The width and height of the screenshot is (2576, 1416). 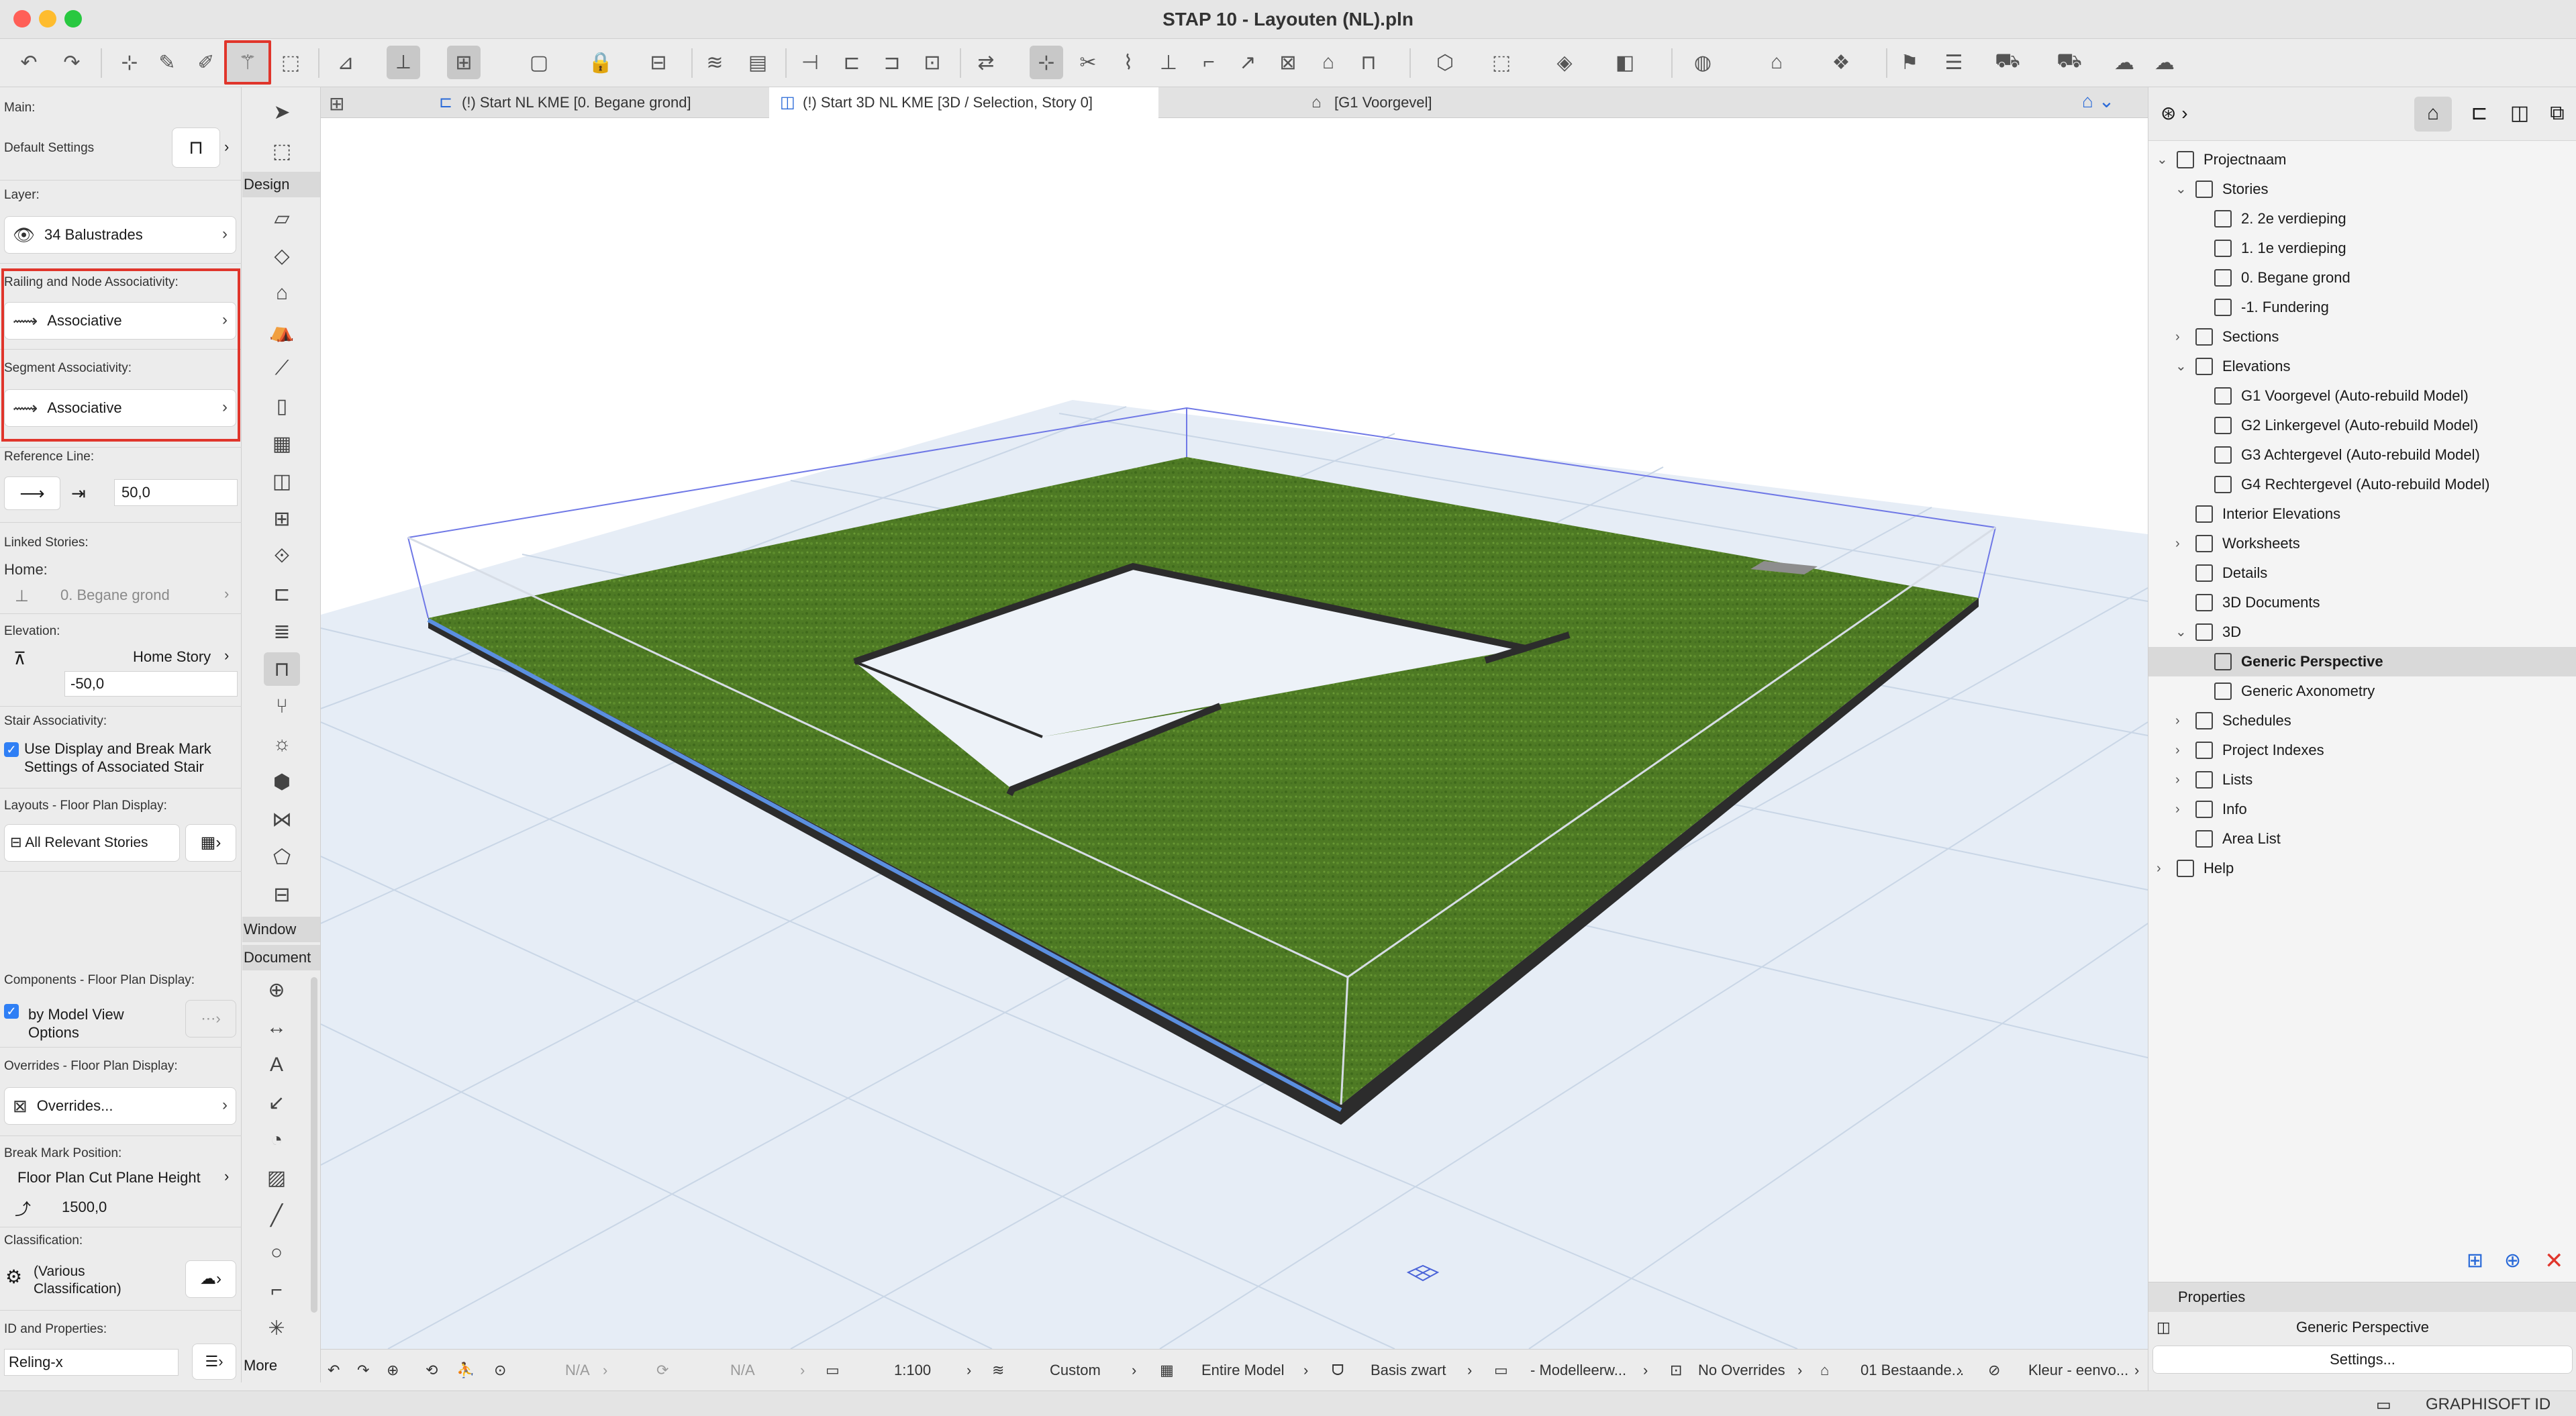 I want to click on magic-wand-icon: ⚚, so click(x=247, y=62).